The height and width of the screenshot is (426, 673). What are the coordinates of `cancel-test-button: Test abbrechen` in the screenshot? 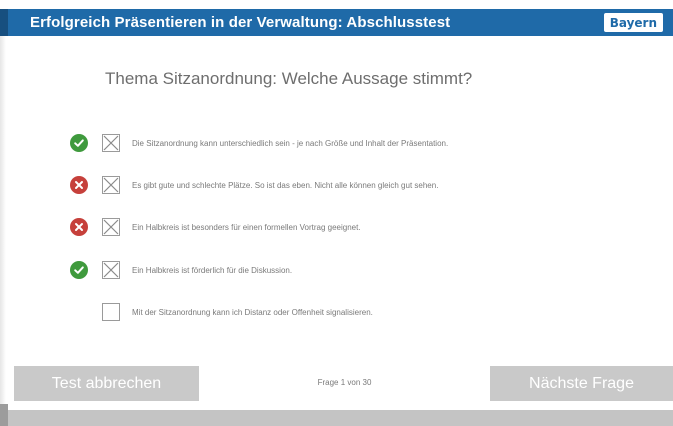 It's located at (106, 383).